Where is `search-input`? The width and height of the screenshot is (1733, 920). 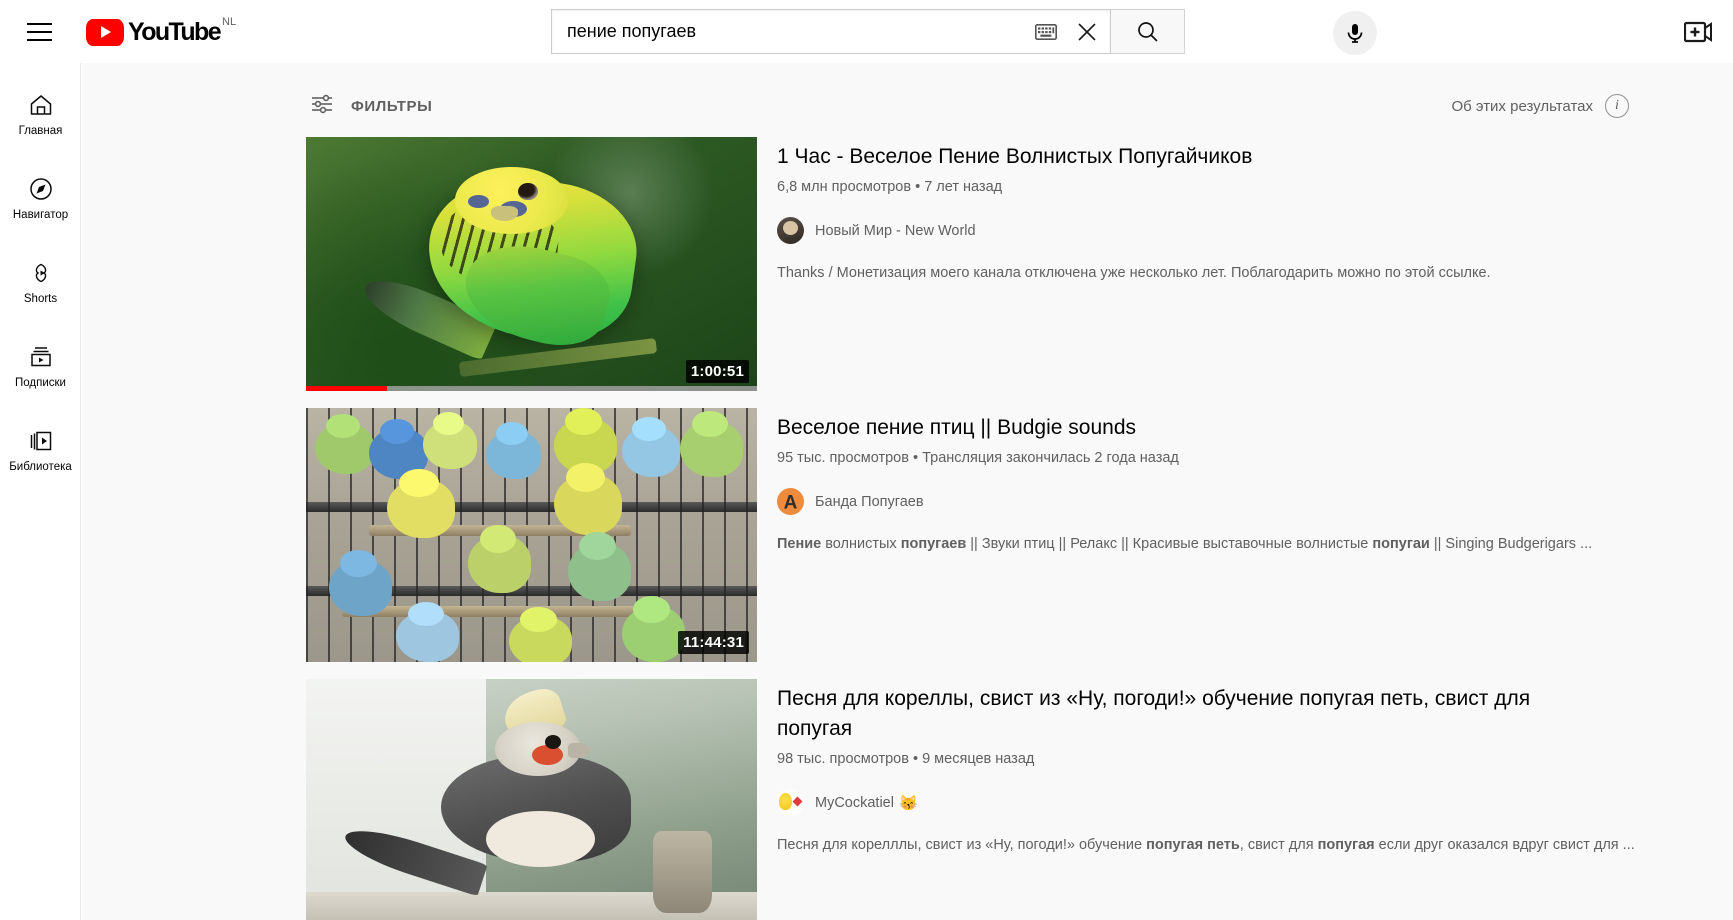
search-input is located at coordinates (800, 31).